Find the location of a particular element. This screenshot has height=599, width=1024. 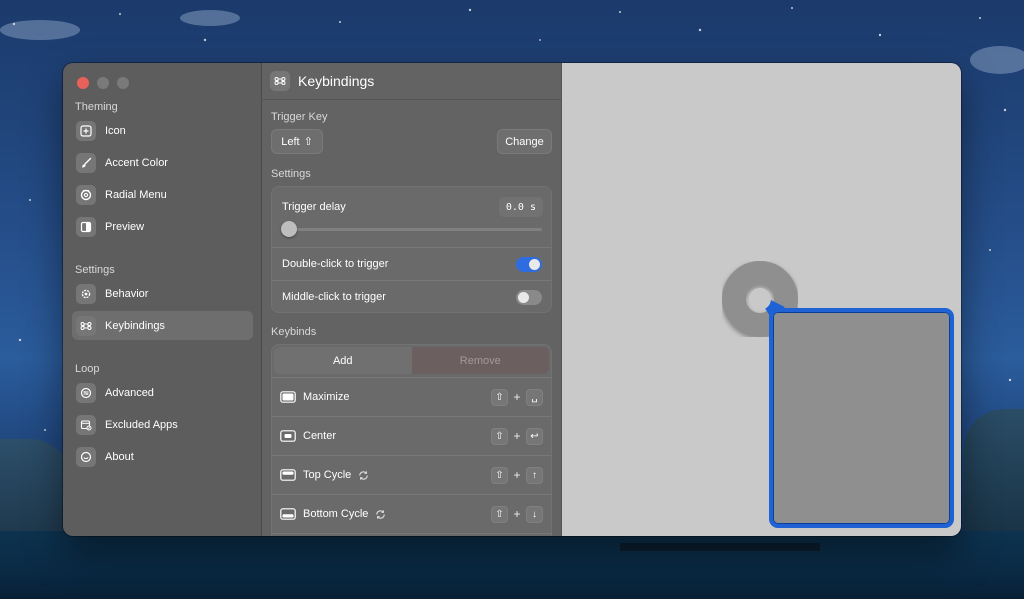

sidebar-section-theming: Theming is located at coordinates (96, 107).